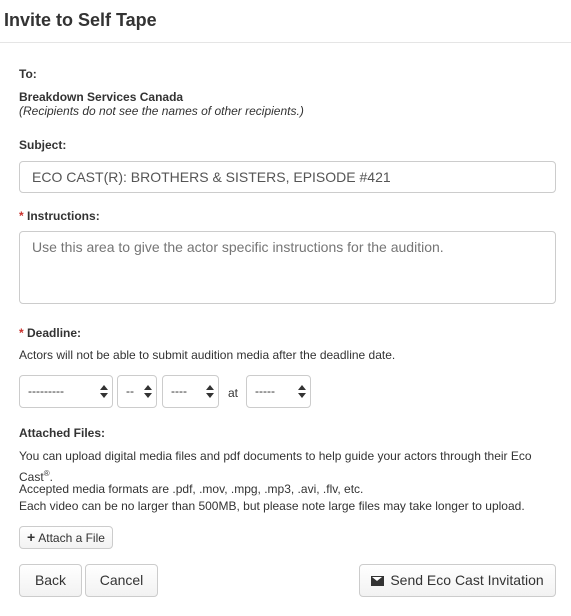 The image size is (571, 616). I want to click on deadline-time-select: -----, so click(278, 391).